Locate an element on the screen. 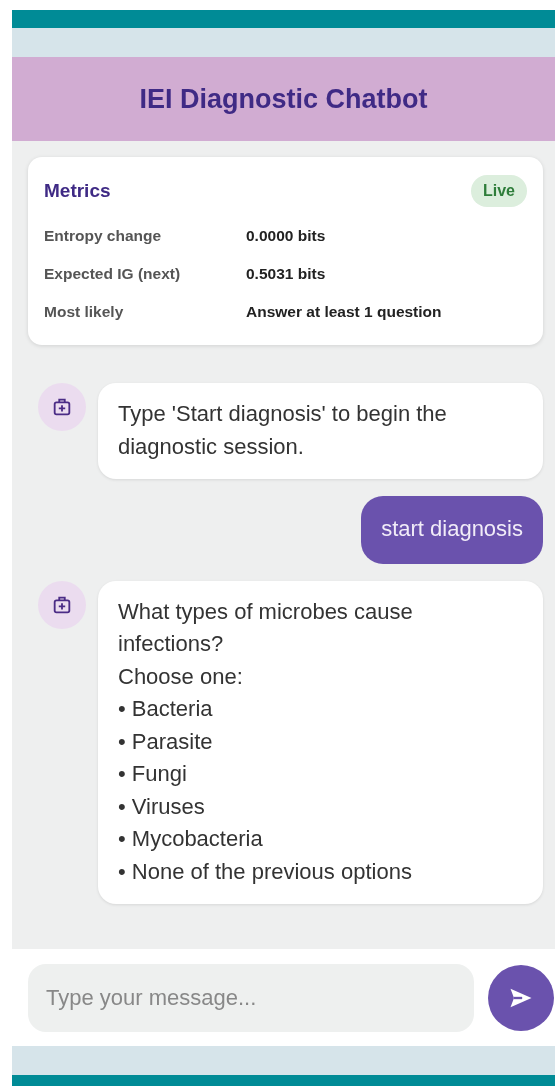  live-badge: Live is located at coordinates (499, 191).